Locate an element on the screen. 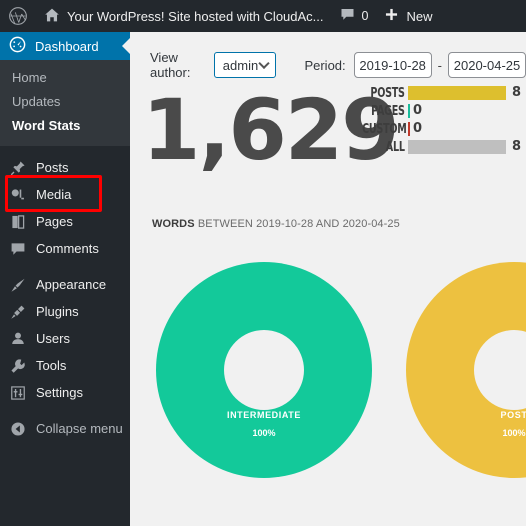 The height and width of the screenshot is (526, 526). donut-pct-intermediate: 100% is located at coordinates (264, 433).